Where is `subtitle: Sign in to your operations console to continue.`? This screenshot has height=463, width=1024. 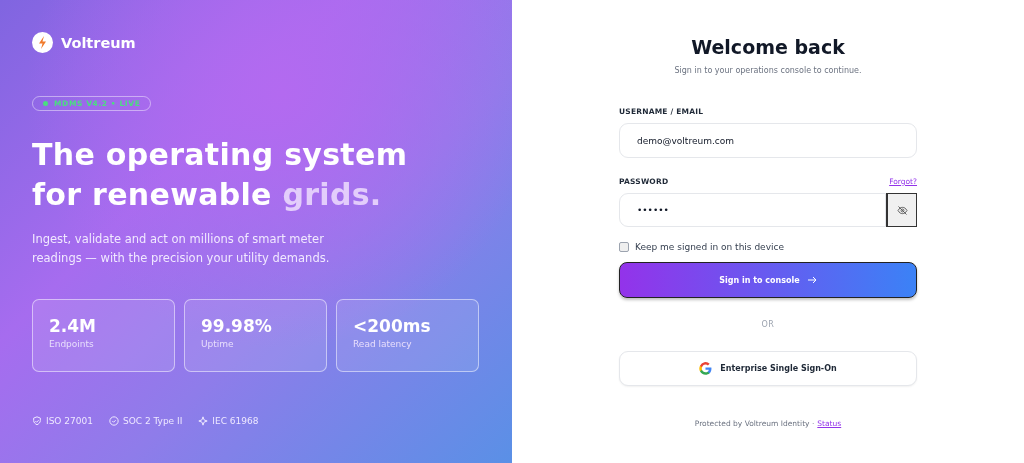
subtitle: Sign in to your operations console to continue. is located at coordinates (768, 70).